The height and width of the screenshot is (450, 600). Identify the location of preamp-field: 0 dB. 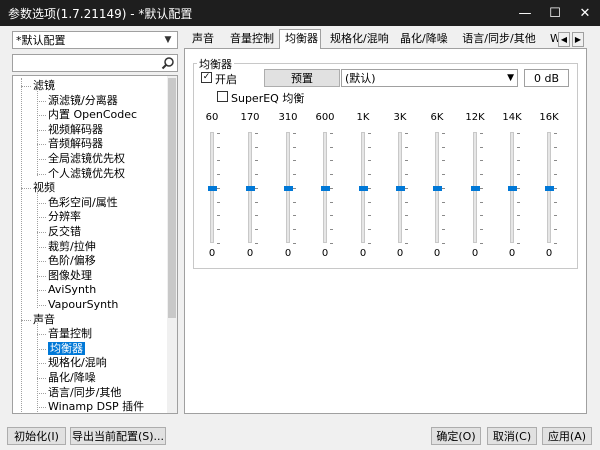
(546, 78).